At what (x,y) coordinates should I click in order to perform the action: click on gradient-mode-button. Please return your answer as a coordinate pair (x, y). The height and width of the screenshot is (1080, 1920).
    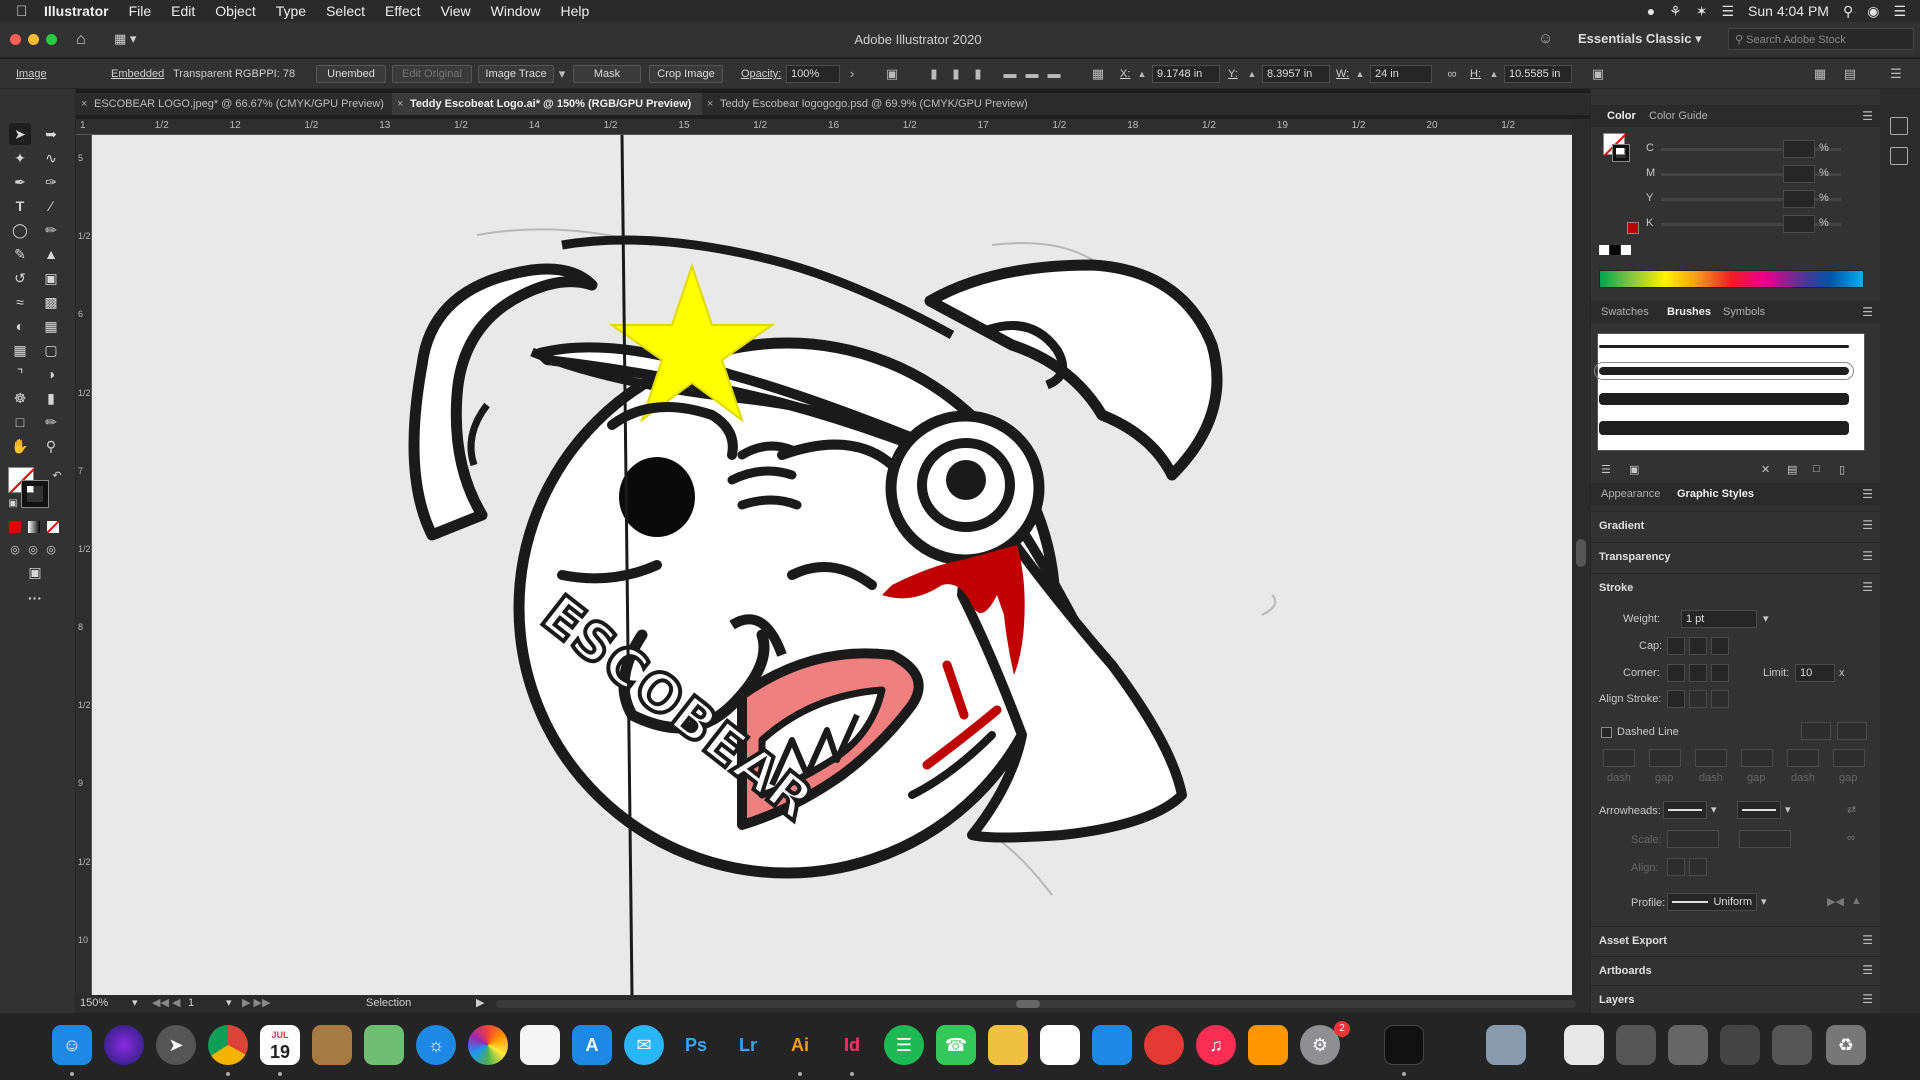
    Looking at the image, I should click on (34, 527).